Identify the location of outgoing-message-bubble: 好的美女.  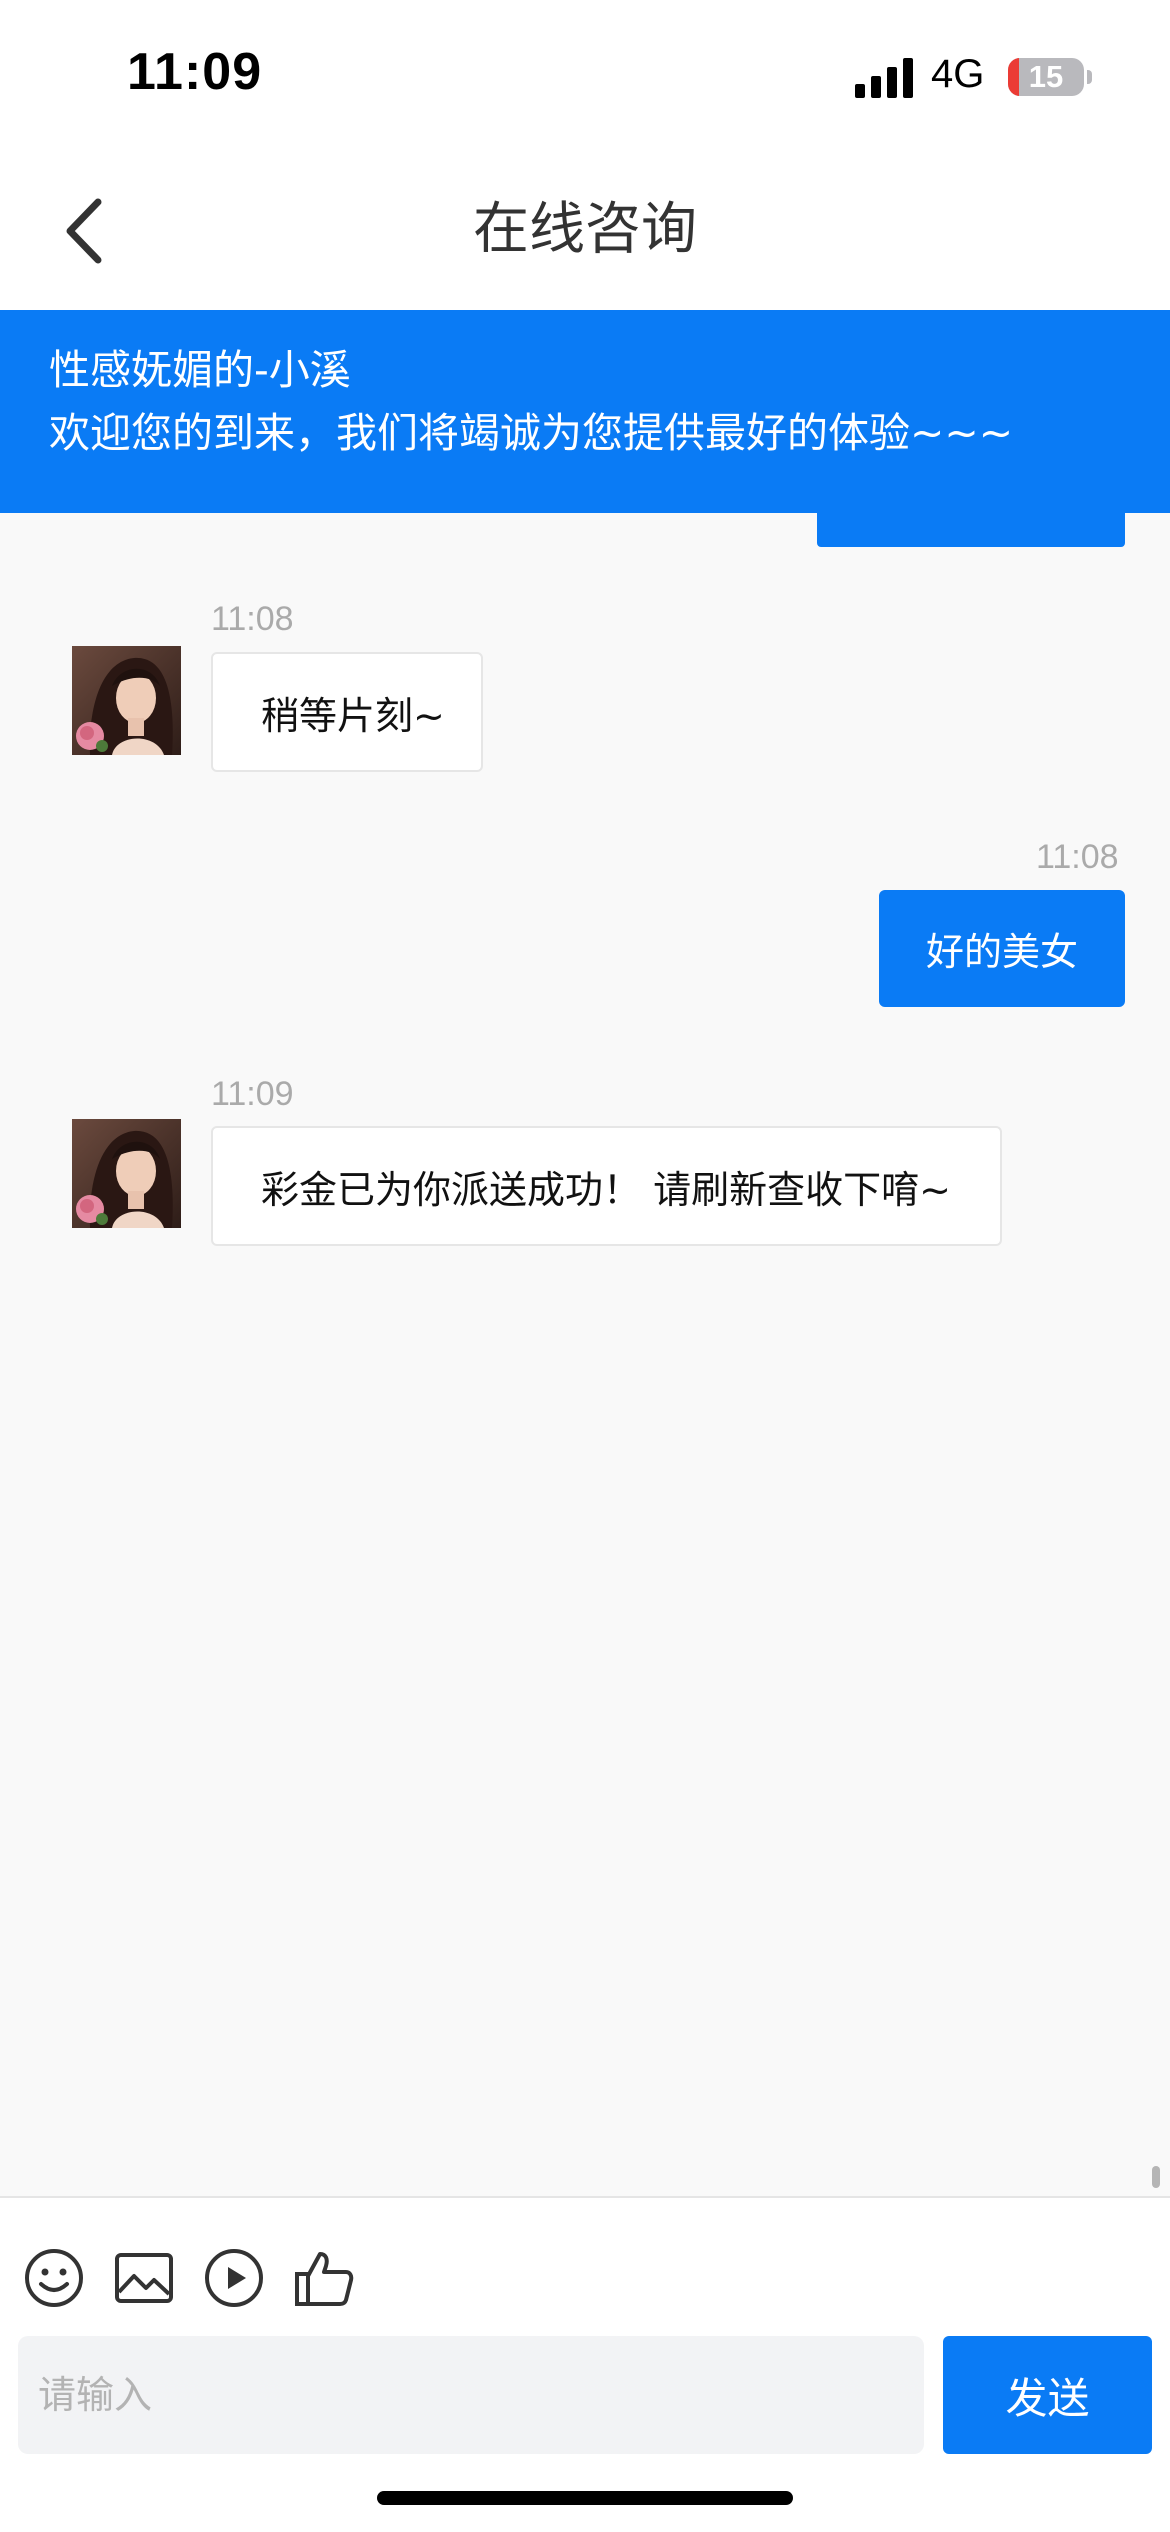
(1002, 948).